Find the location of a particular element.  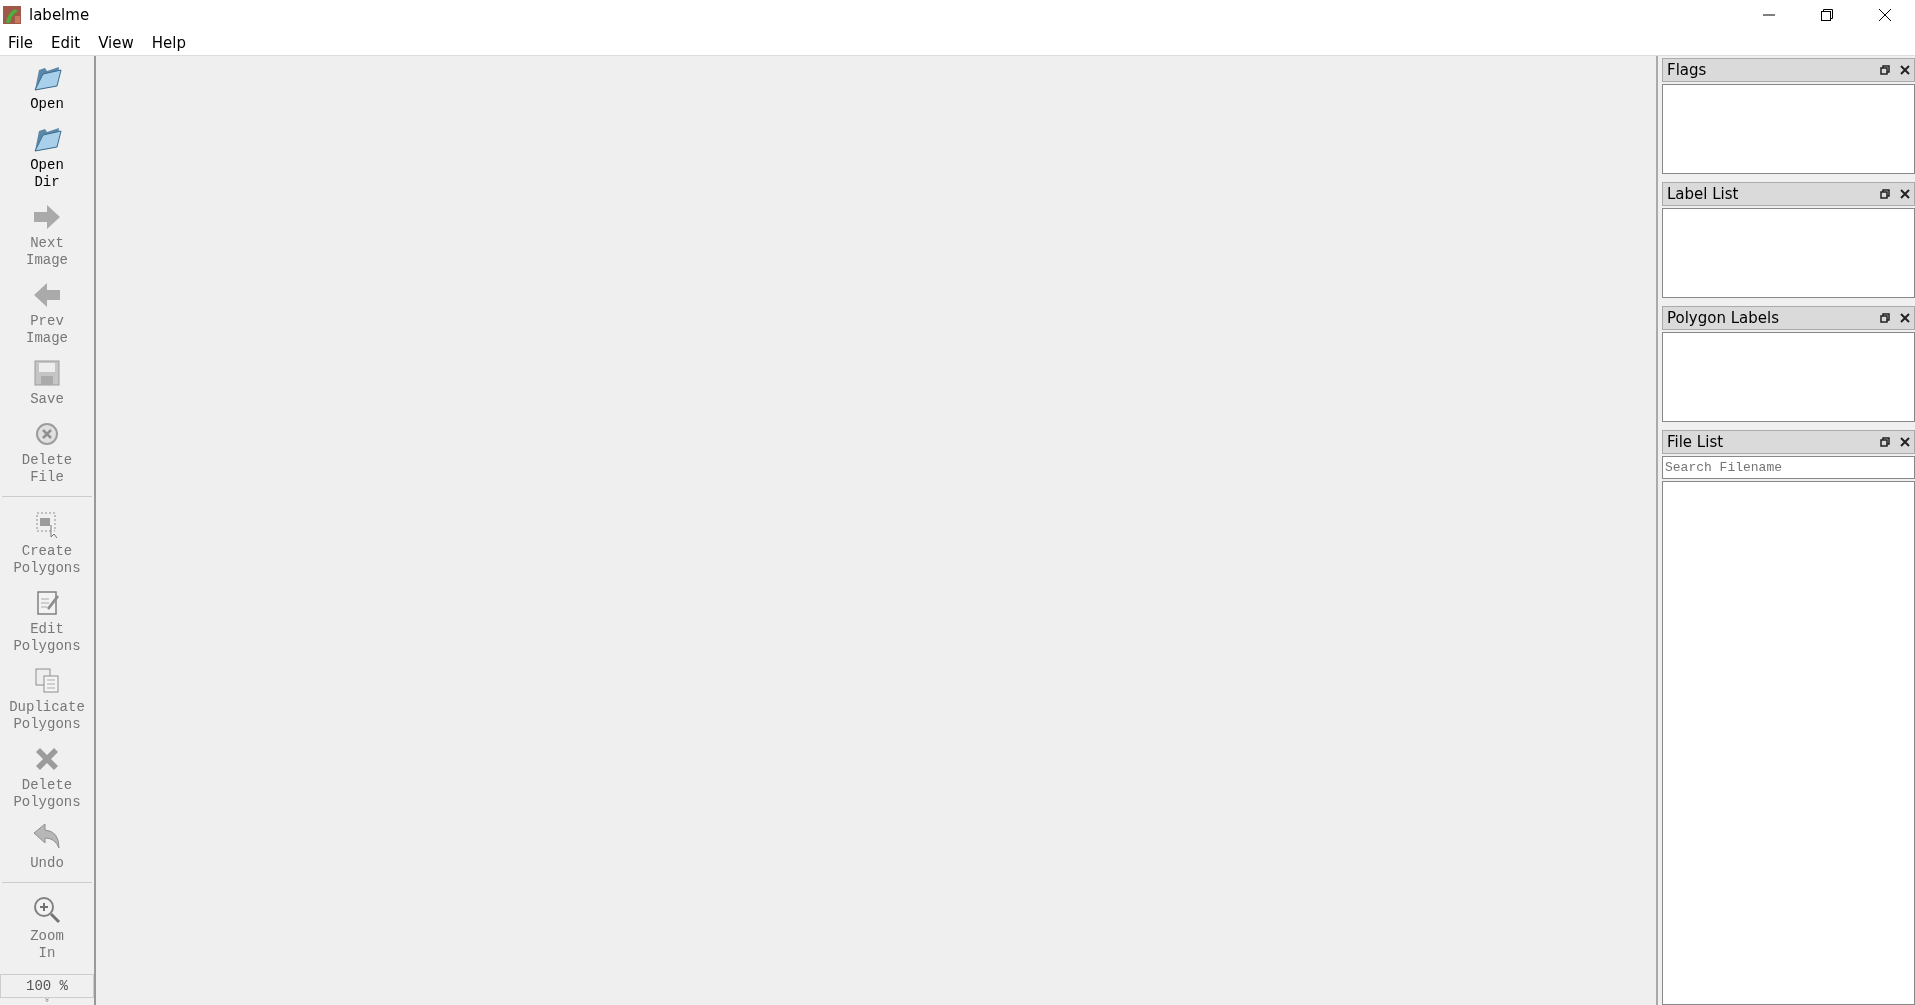

dock-title: Label List is located at coordinates (1703, 194).